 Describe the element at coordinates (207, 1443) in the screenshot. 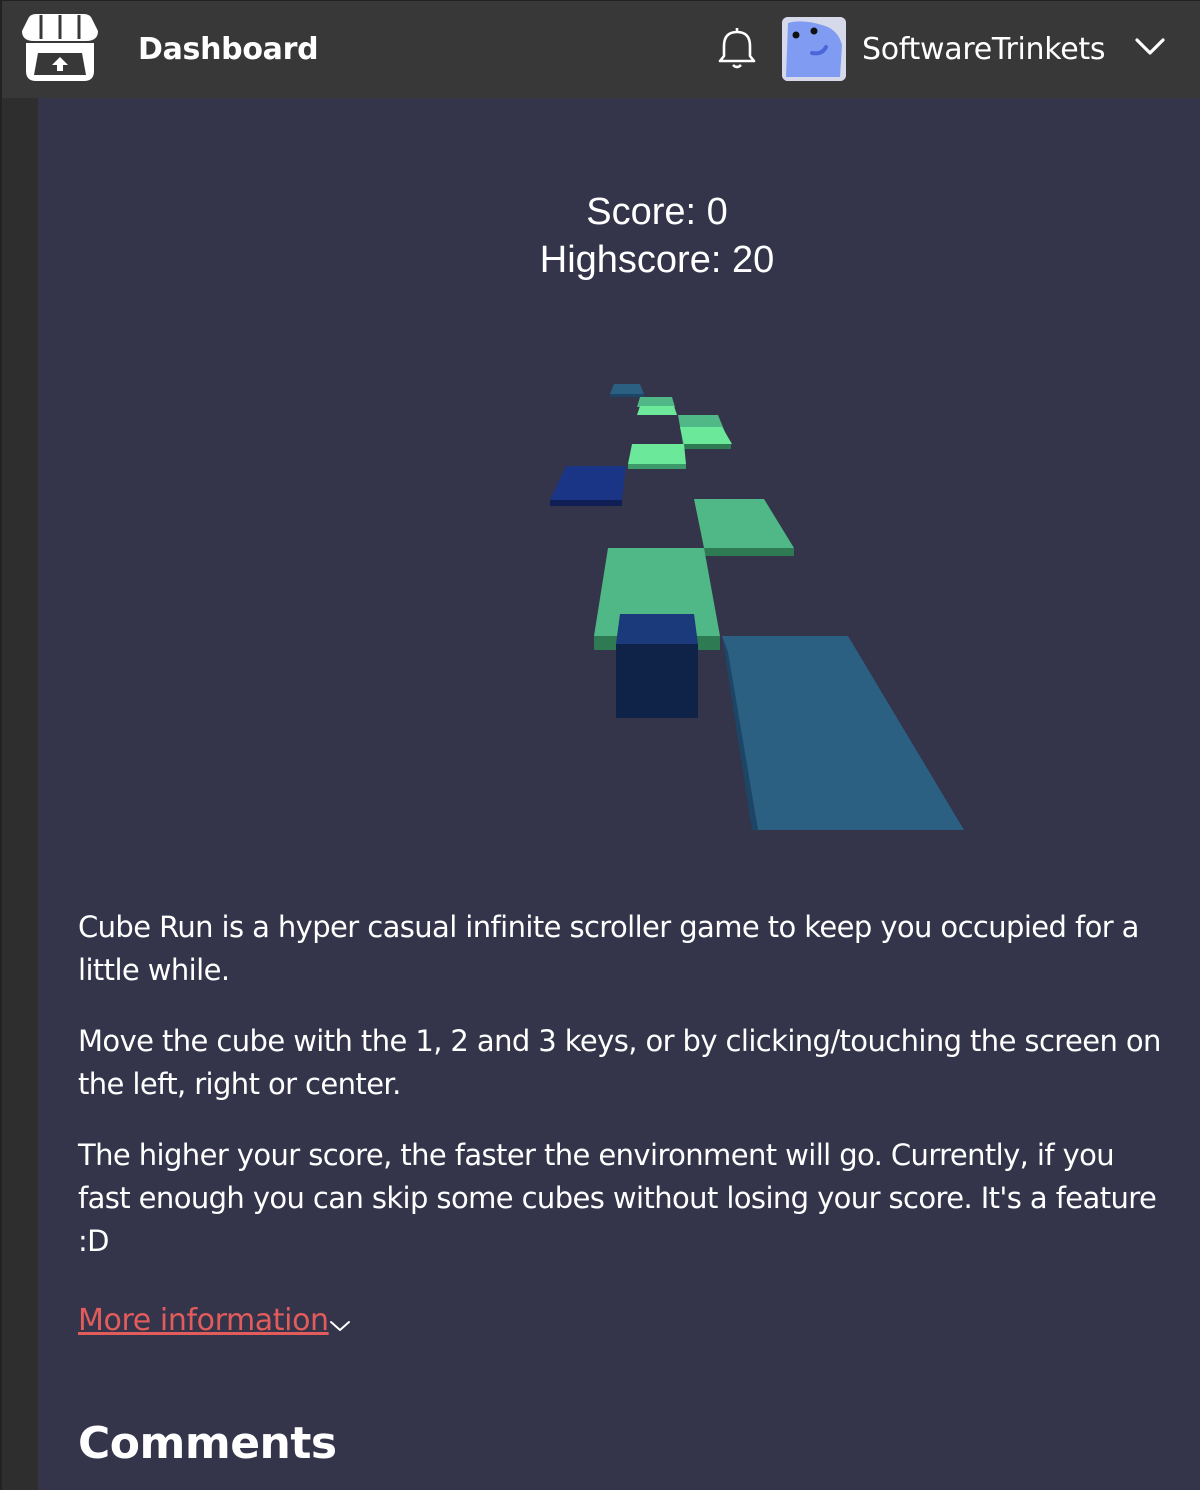

I see `comments-heading: Comments` at that location.